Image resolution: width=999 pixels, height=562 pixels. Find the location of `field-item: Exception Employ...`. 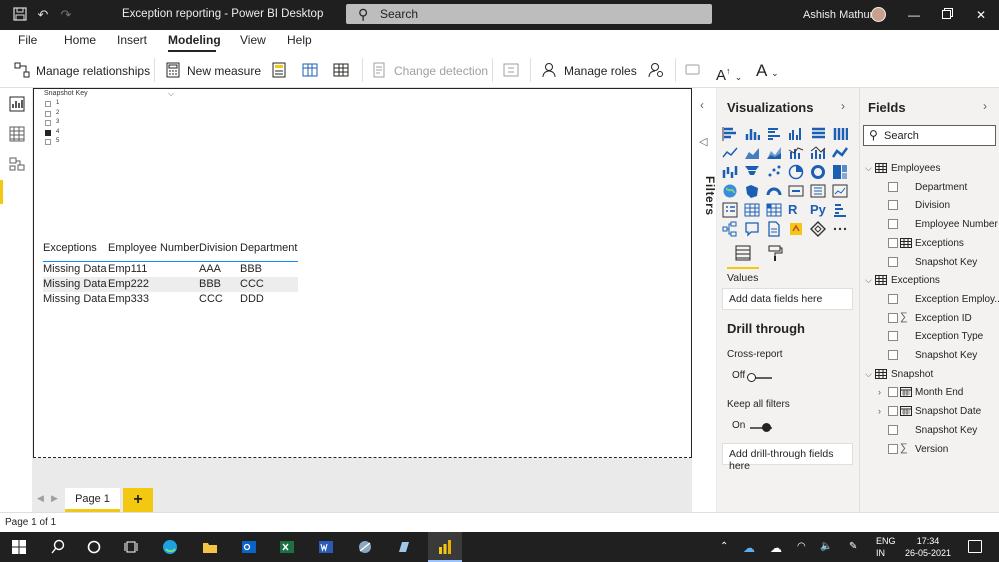

field-item: Exception Employ... is located at coordinates (929, 300).